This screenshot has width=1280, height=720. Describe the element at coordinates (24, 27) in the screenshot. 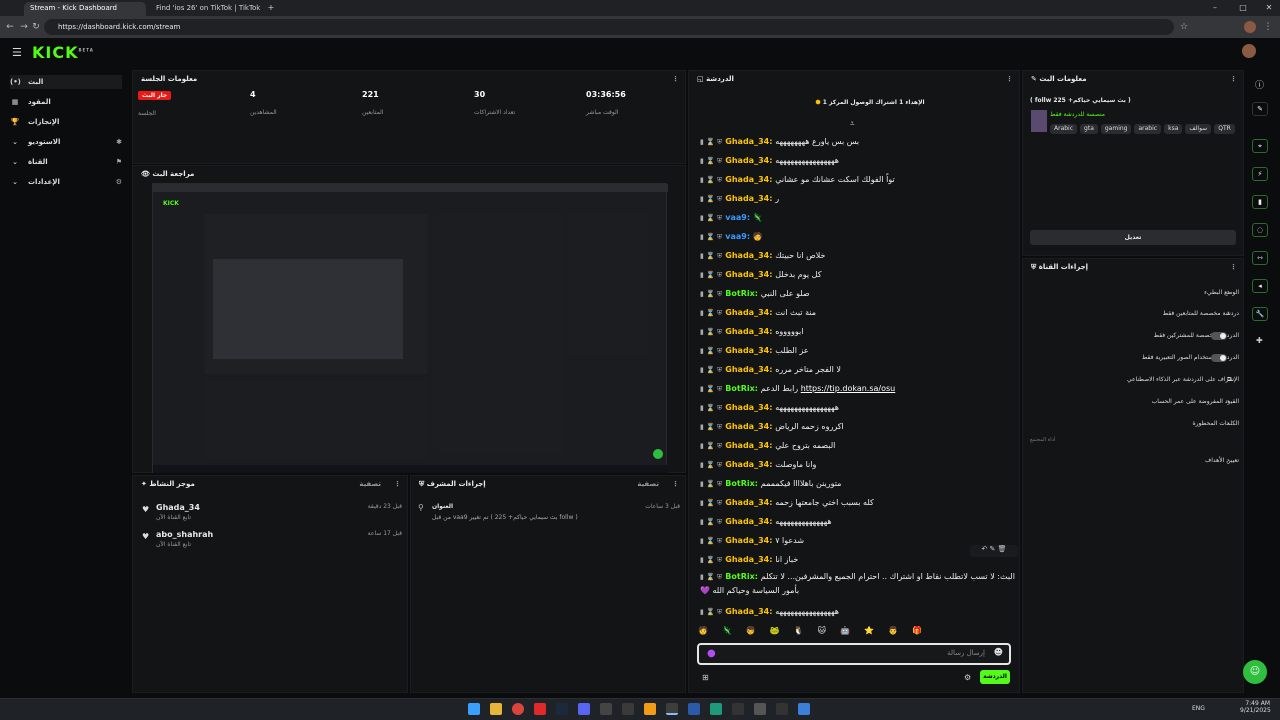

I see `forward-icon: →` at that location.